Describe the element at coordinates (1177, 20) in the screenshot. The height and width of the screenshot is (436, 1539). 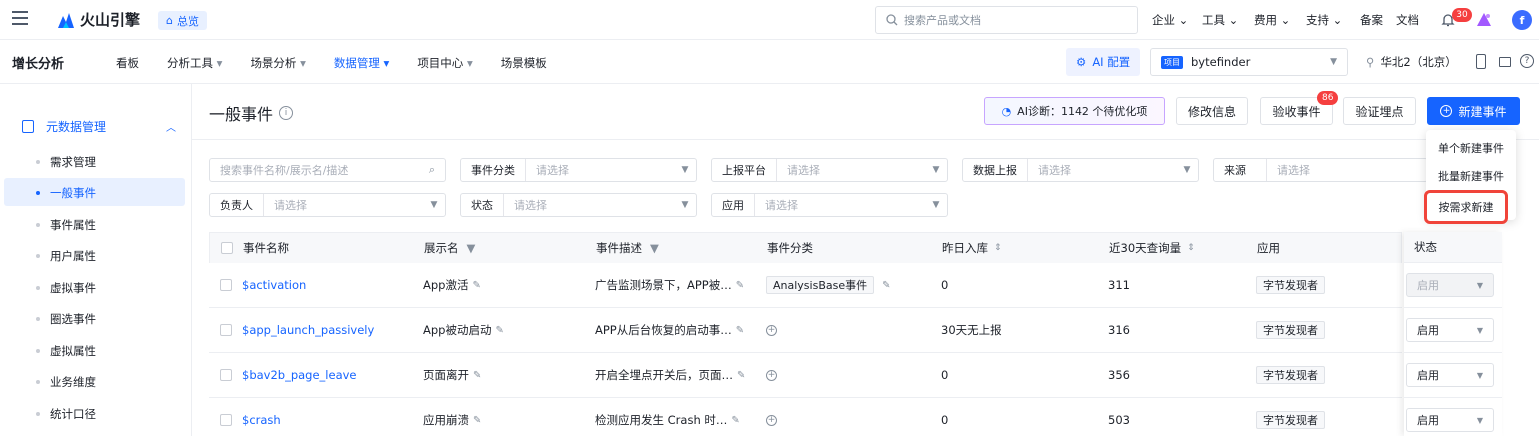
I see `menu-enterprise: 企业 ⌄` at that location.